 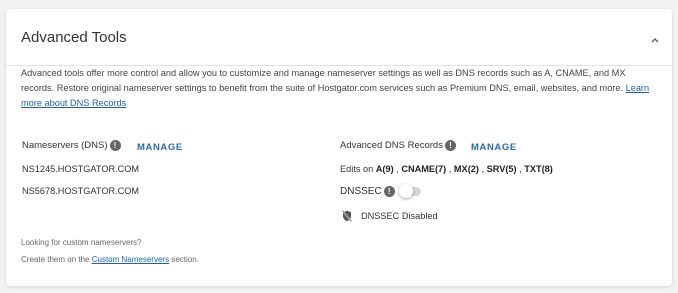 I want to click on dnssec-disabled-icon, so click(x=347, y=216).